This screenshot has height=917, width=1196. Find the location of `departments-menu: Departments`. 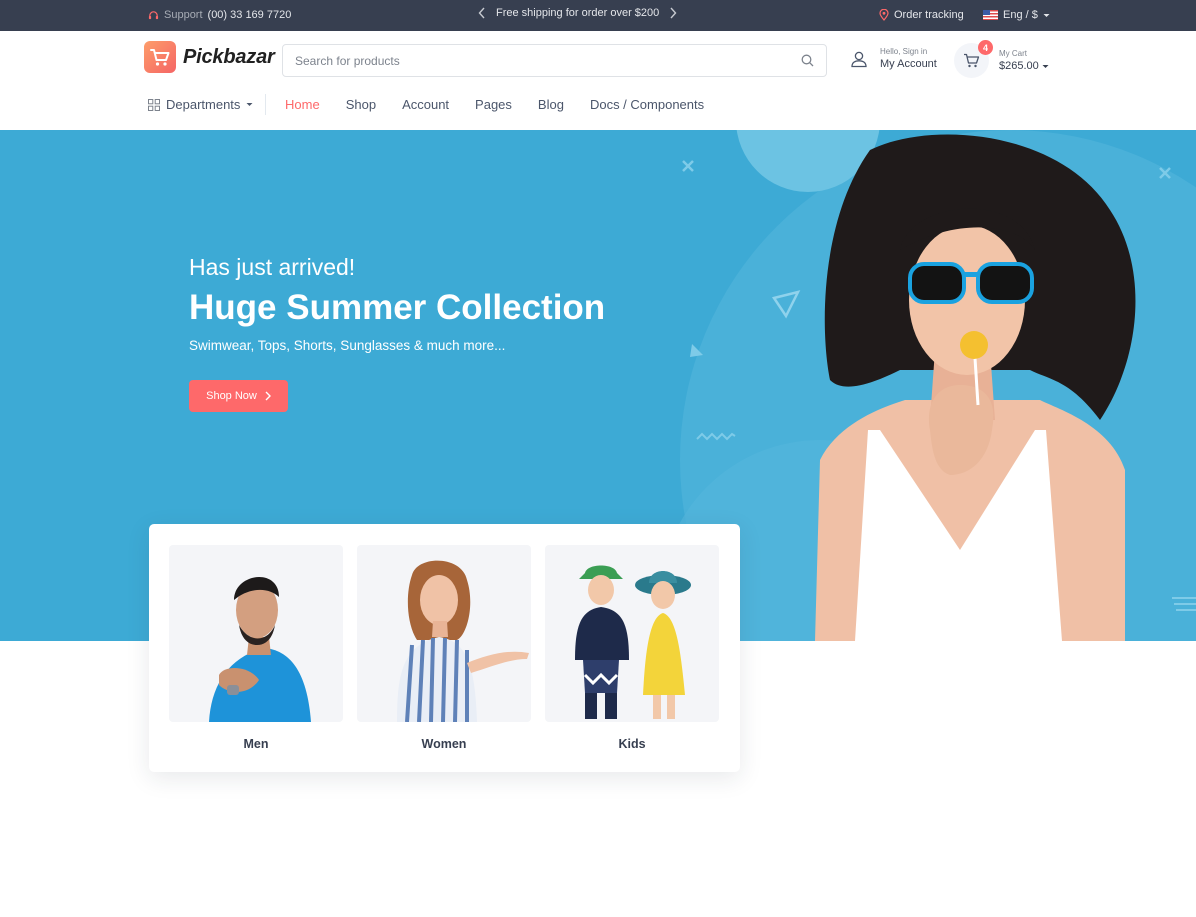

departments-menu: Departments is located at coordinates (200, 104).